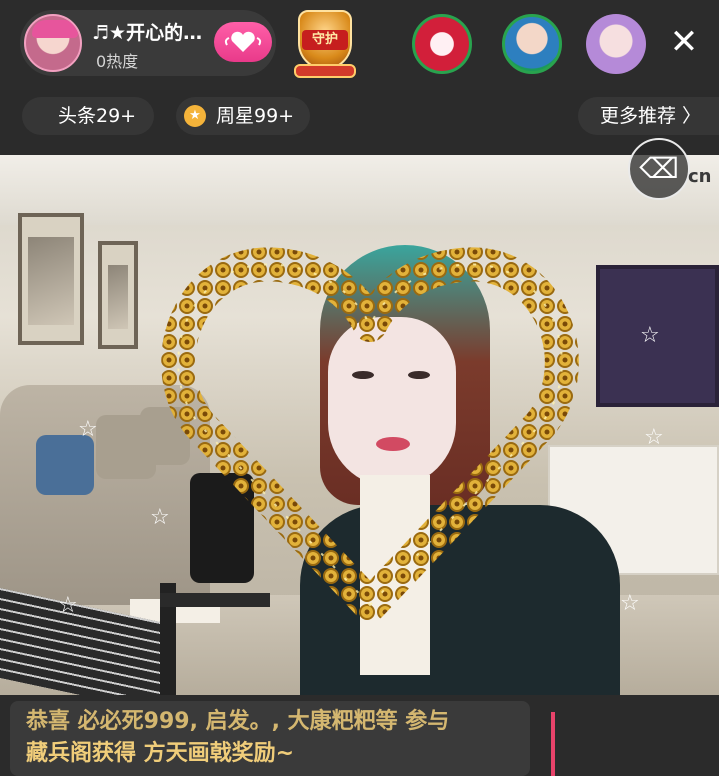  What do you see at coordinates (553, 744) in the screenshot?
I see `scroll-indicator` at bounding box center [553, 744].